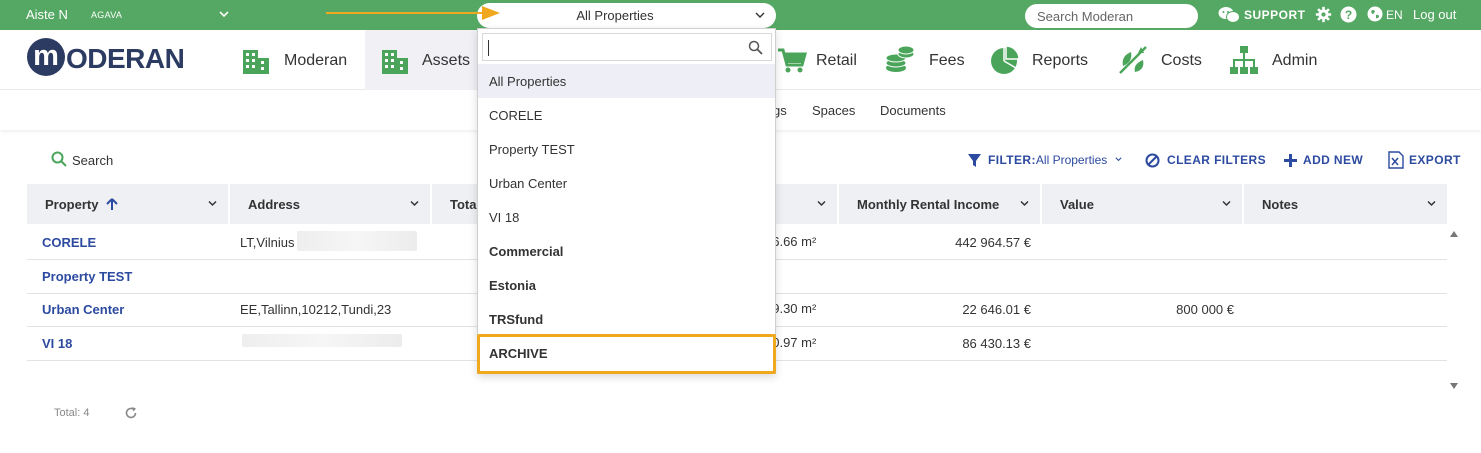  What do you see at coordinates (1396, 160) in the screenshot?
I see `excel-export-icon` at bounding box center [1396, 160].